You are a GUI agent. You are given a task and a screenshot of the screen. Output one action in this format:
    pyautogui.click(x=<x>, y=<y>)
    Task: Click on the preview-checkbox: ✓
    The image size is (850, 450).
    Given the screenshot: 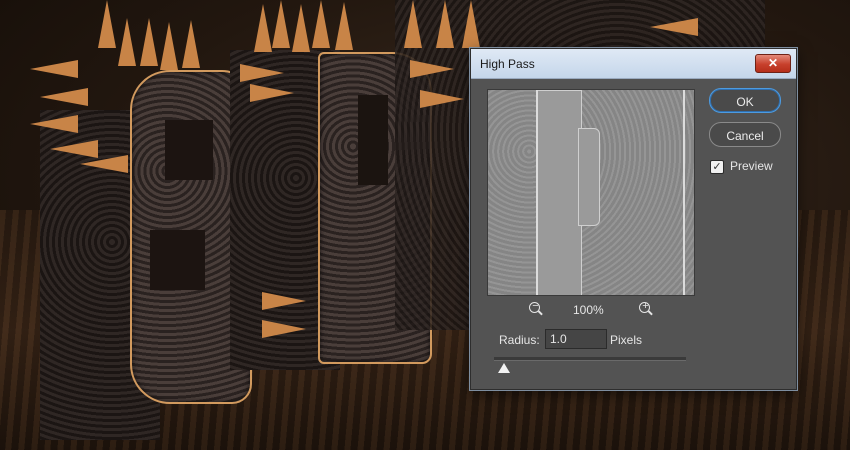 What is the action you would take?
    pyautogui.click(x=717, y=167)
    